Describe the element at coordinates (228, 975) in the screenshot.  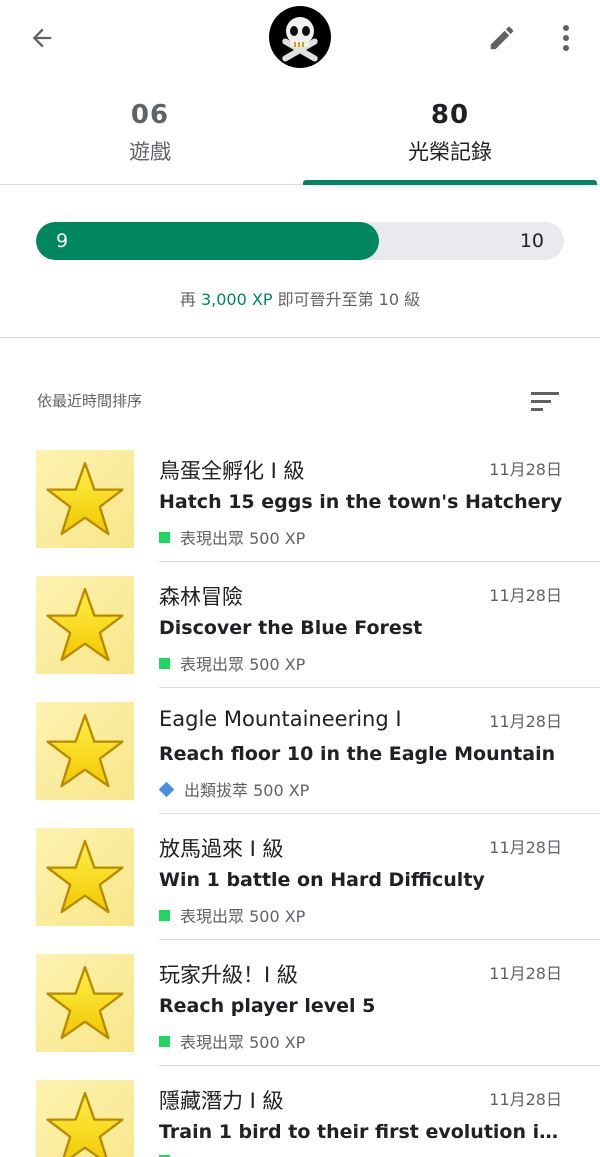
I see `achievement-title: 玩家升級！I 級` at that location.